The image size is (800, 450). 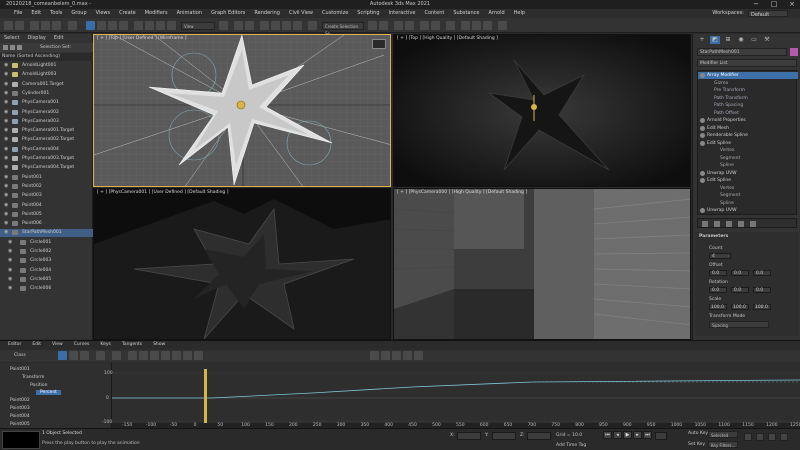 What do you see at coordinates (792, 4) in the screenshot?
I see `close-button: ×` at bounding box center [792, 4].